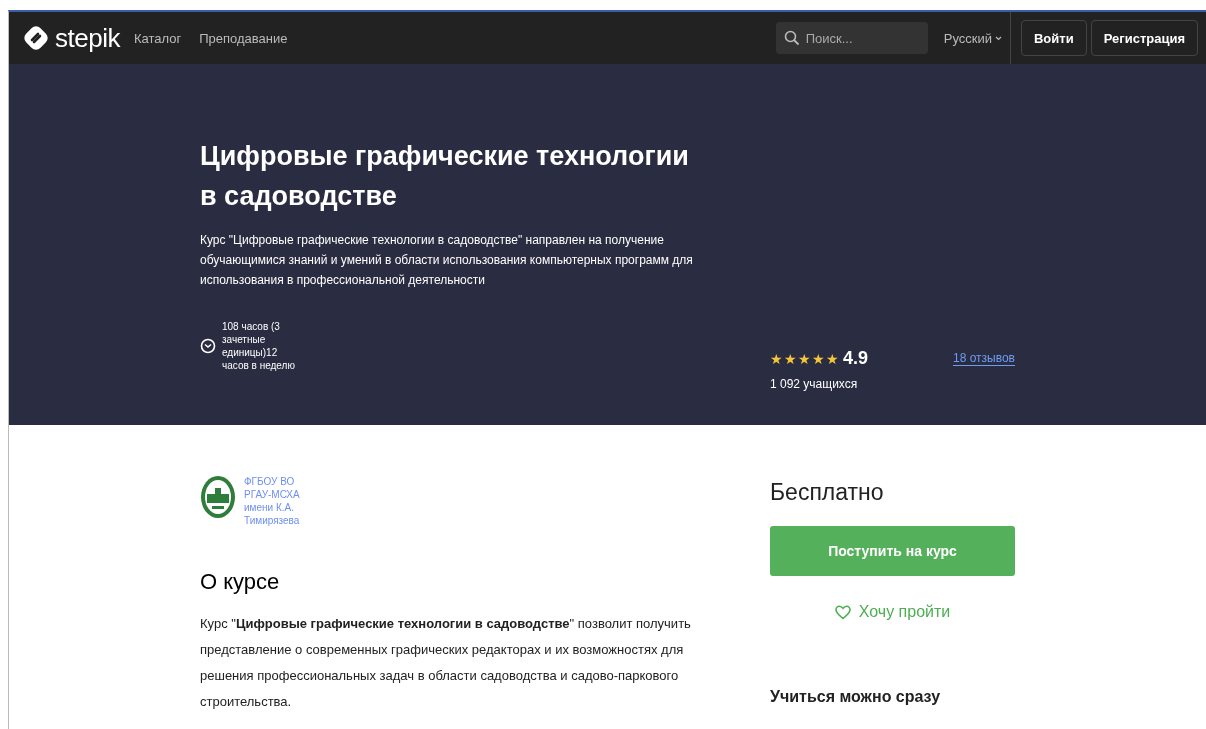 The width and height of the screenshot is (1206, 729). Describe the element at coordinates (445, 176) in the screenshot. I see `course-title: Цифровые графические технологии в садоводстве` at that location.